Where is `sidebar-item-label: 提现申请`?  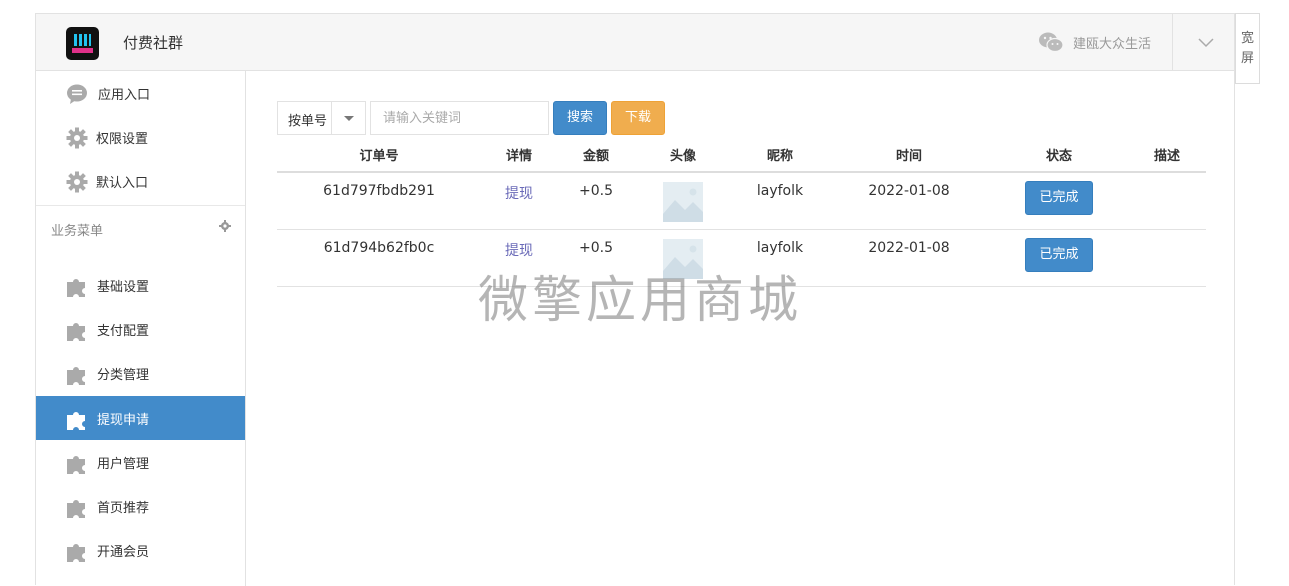 sidebar-item-label: 提现申请 is located at coordinates (123, 420).